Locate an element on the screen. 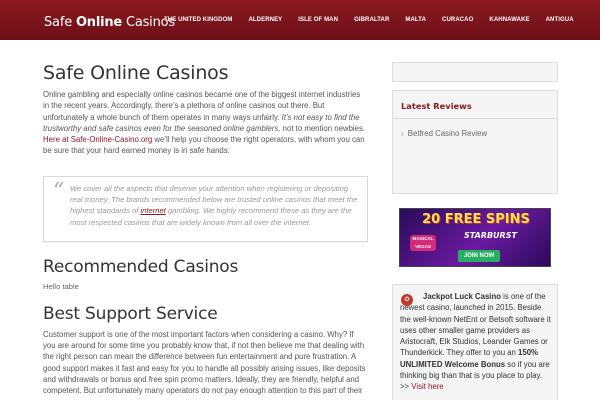 This screenshot has height=400, width=600. reviews-list: › Betfred Casino Review is located at coordinates (475, 133).